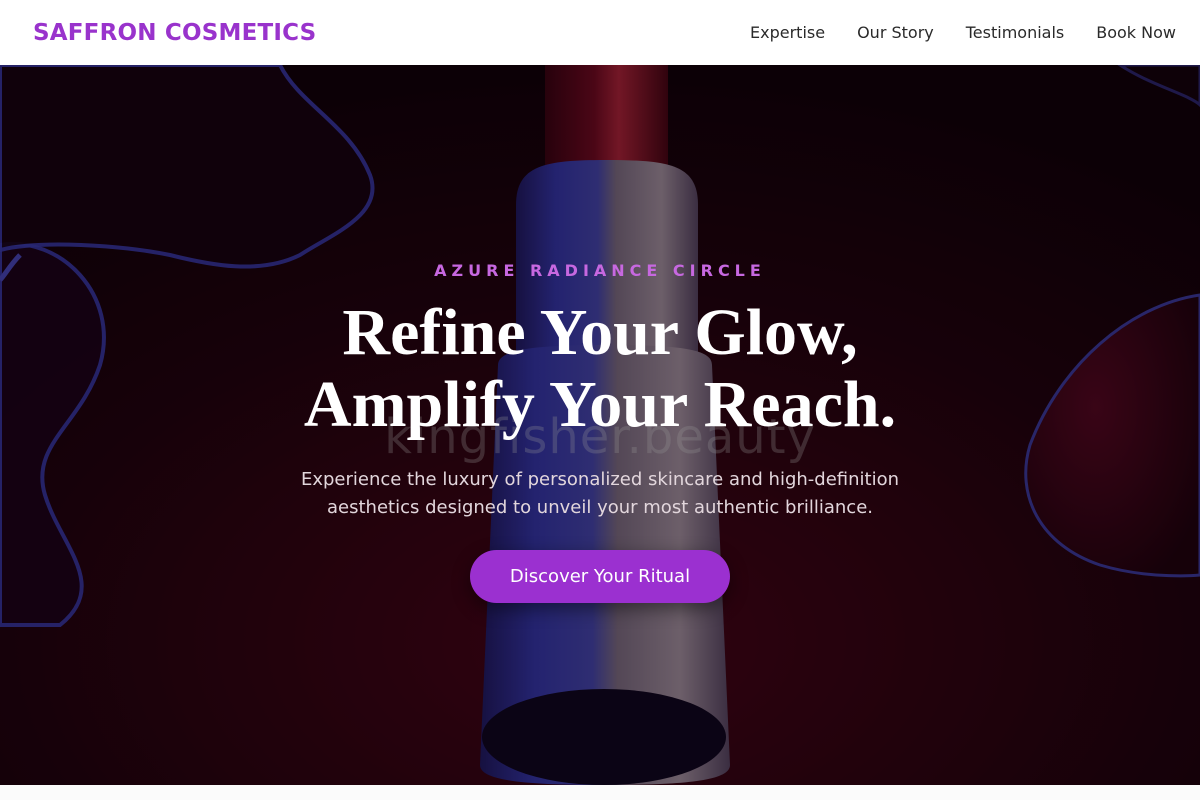 Image resolution: width=1200 pixels, height=800 pixels. I want to click on discover-ritual-button: Discover Your Ritual, so click(600, 576).